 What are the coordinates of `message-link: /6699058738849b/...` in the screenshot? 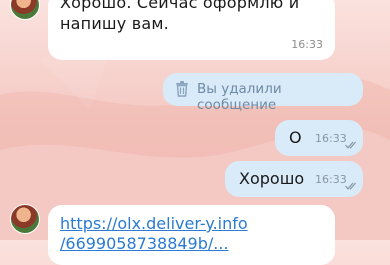 It's located at (144, 244).